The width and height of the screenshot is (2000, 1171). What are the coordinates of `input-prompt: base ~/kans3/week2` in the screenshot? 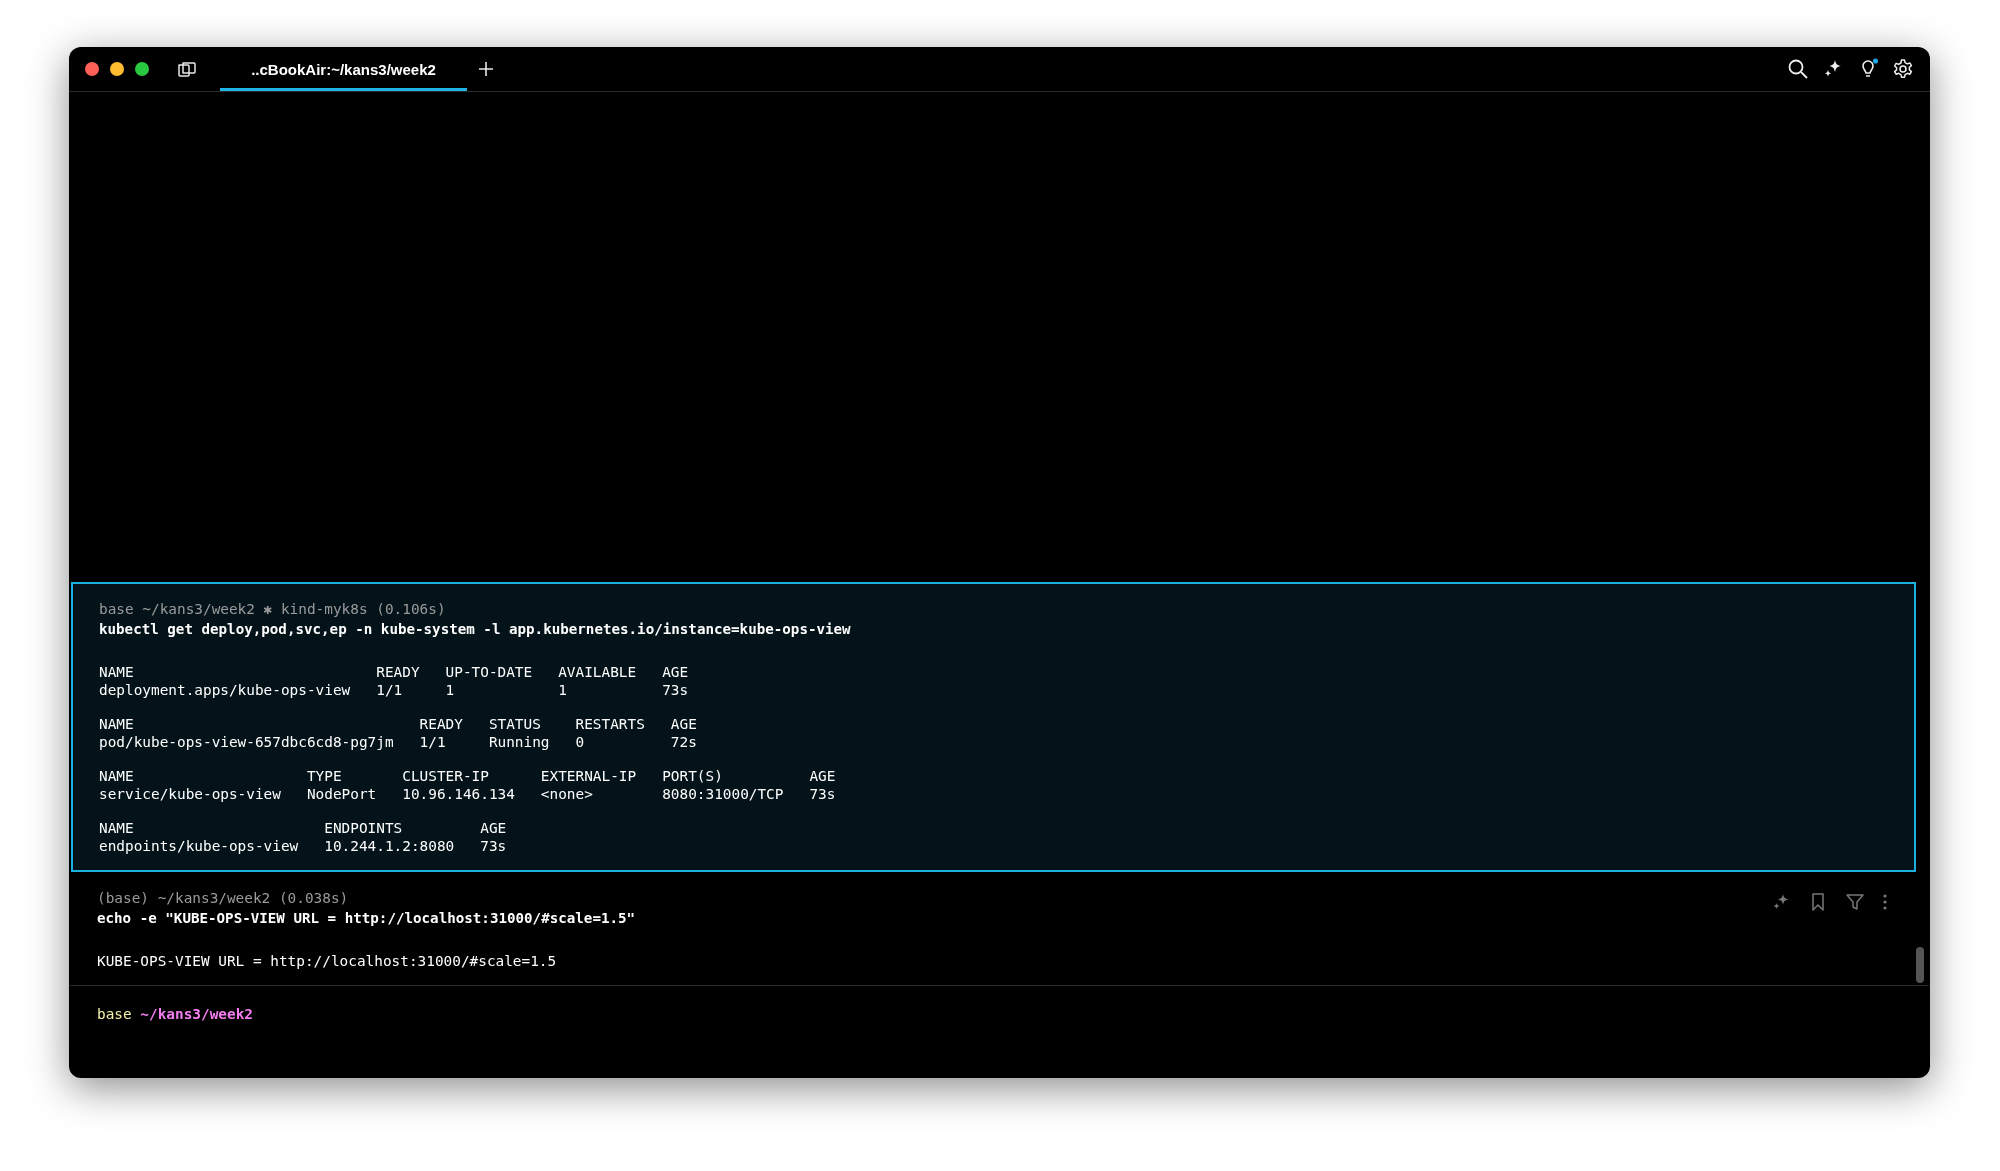 It's located at (175, 1014).